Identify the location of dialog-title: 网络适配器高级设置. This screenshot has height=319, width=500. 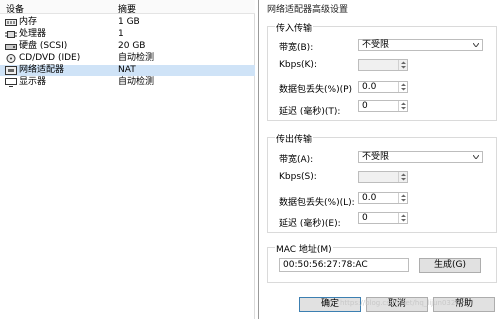
(308, 10).